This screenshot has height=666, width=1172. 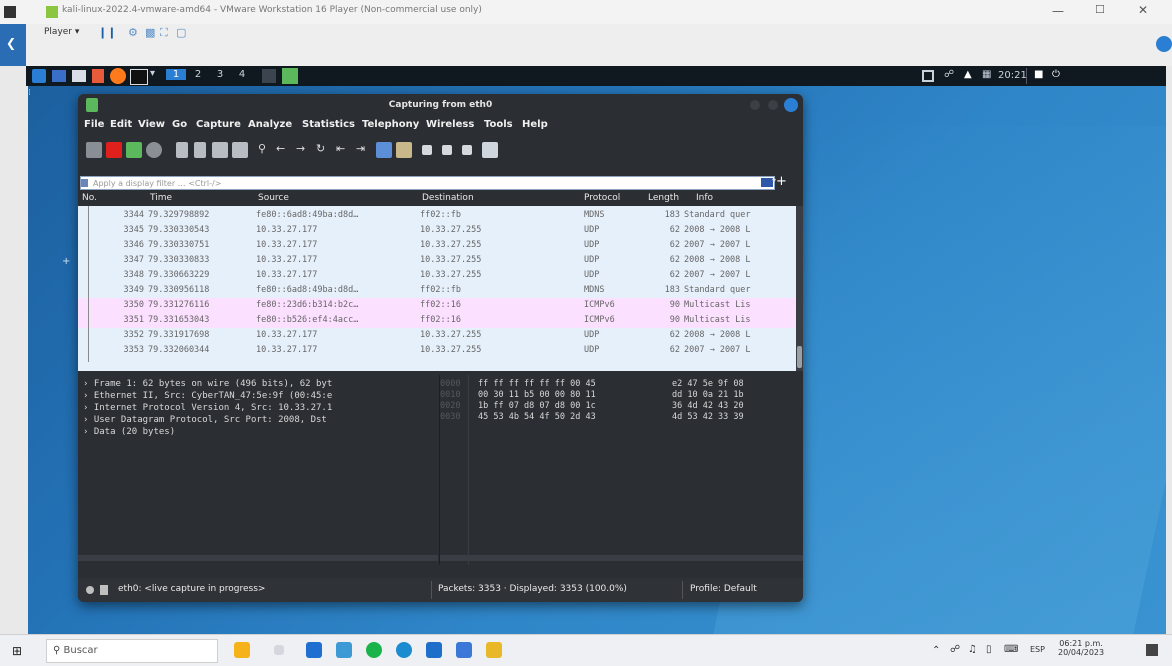 I want to click on col-protocol: Protocol, so click(x=602, y=198).